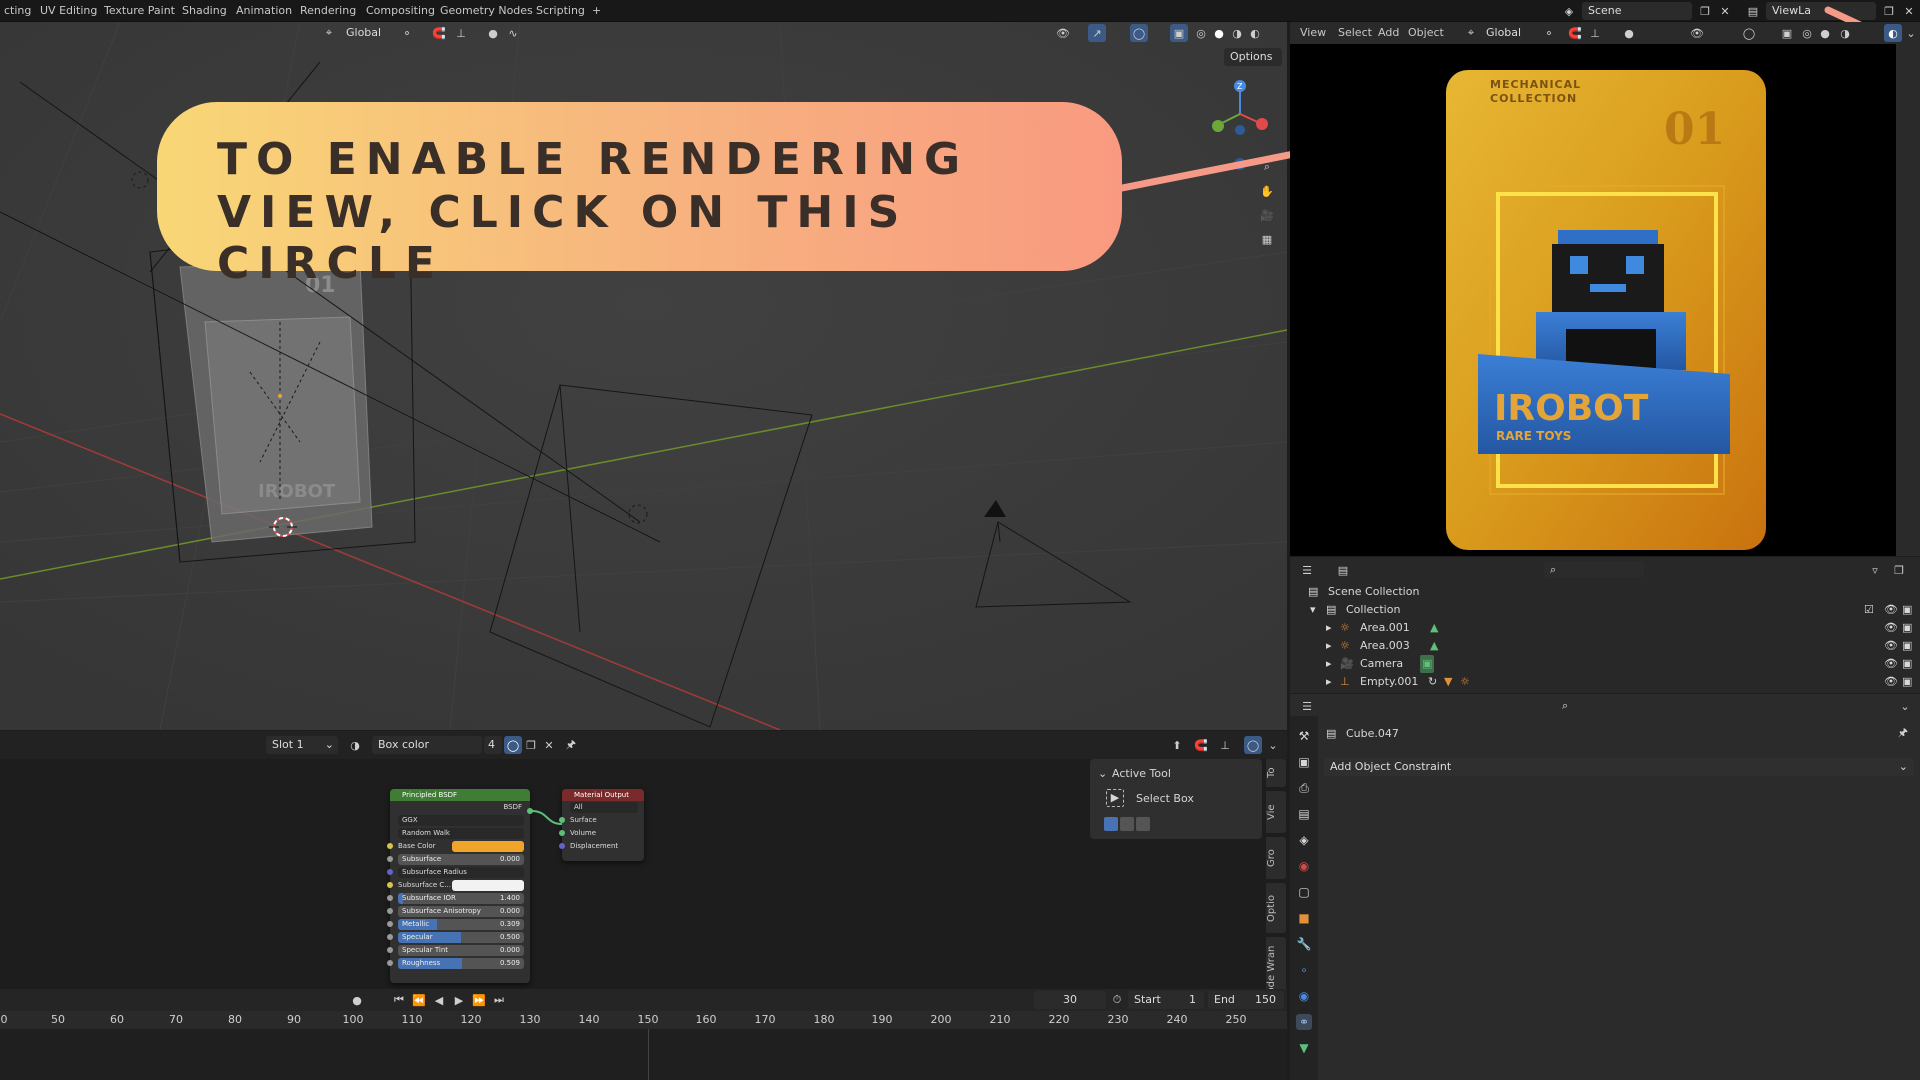 This screenshot has height=1080, width=1920. What do you see at coordinates (1426, 33) in the screenshot?
I see `menu-object: Object` at bounding box center [1426, 33].